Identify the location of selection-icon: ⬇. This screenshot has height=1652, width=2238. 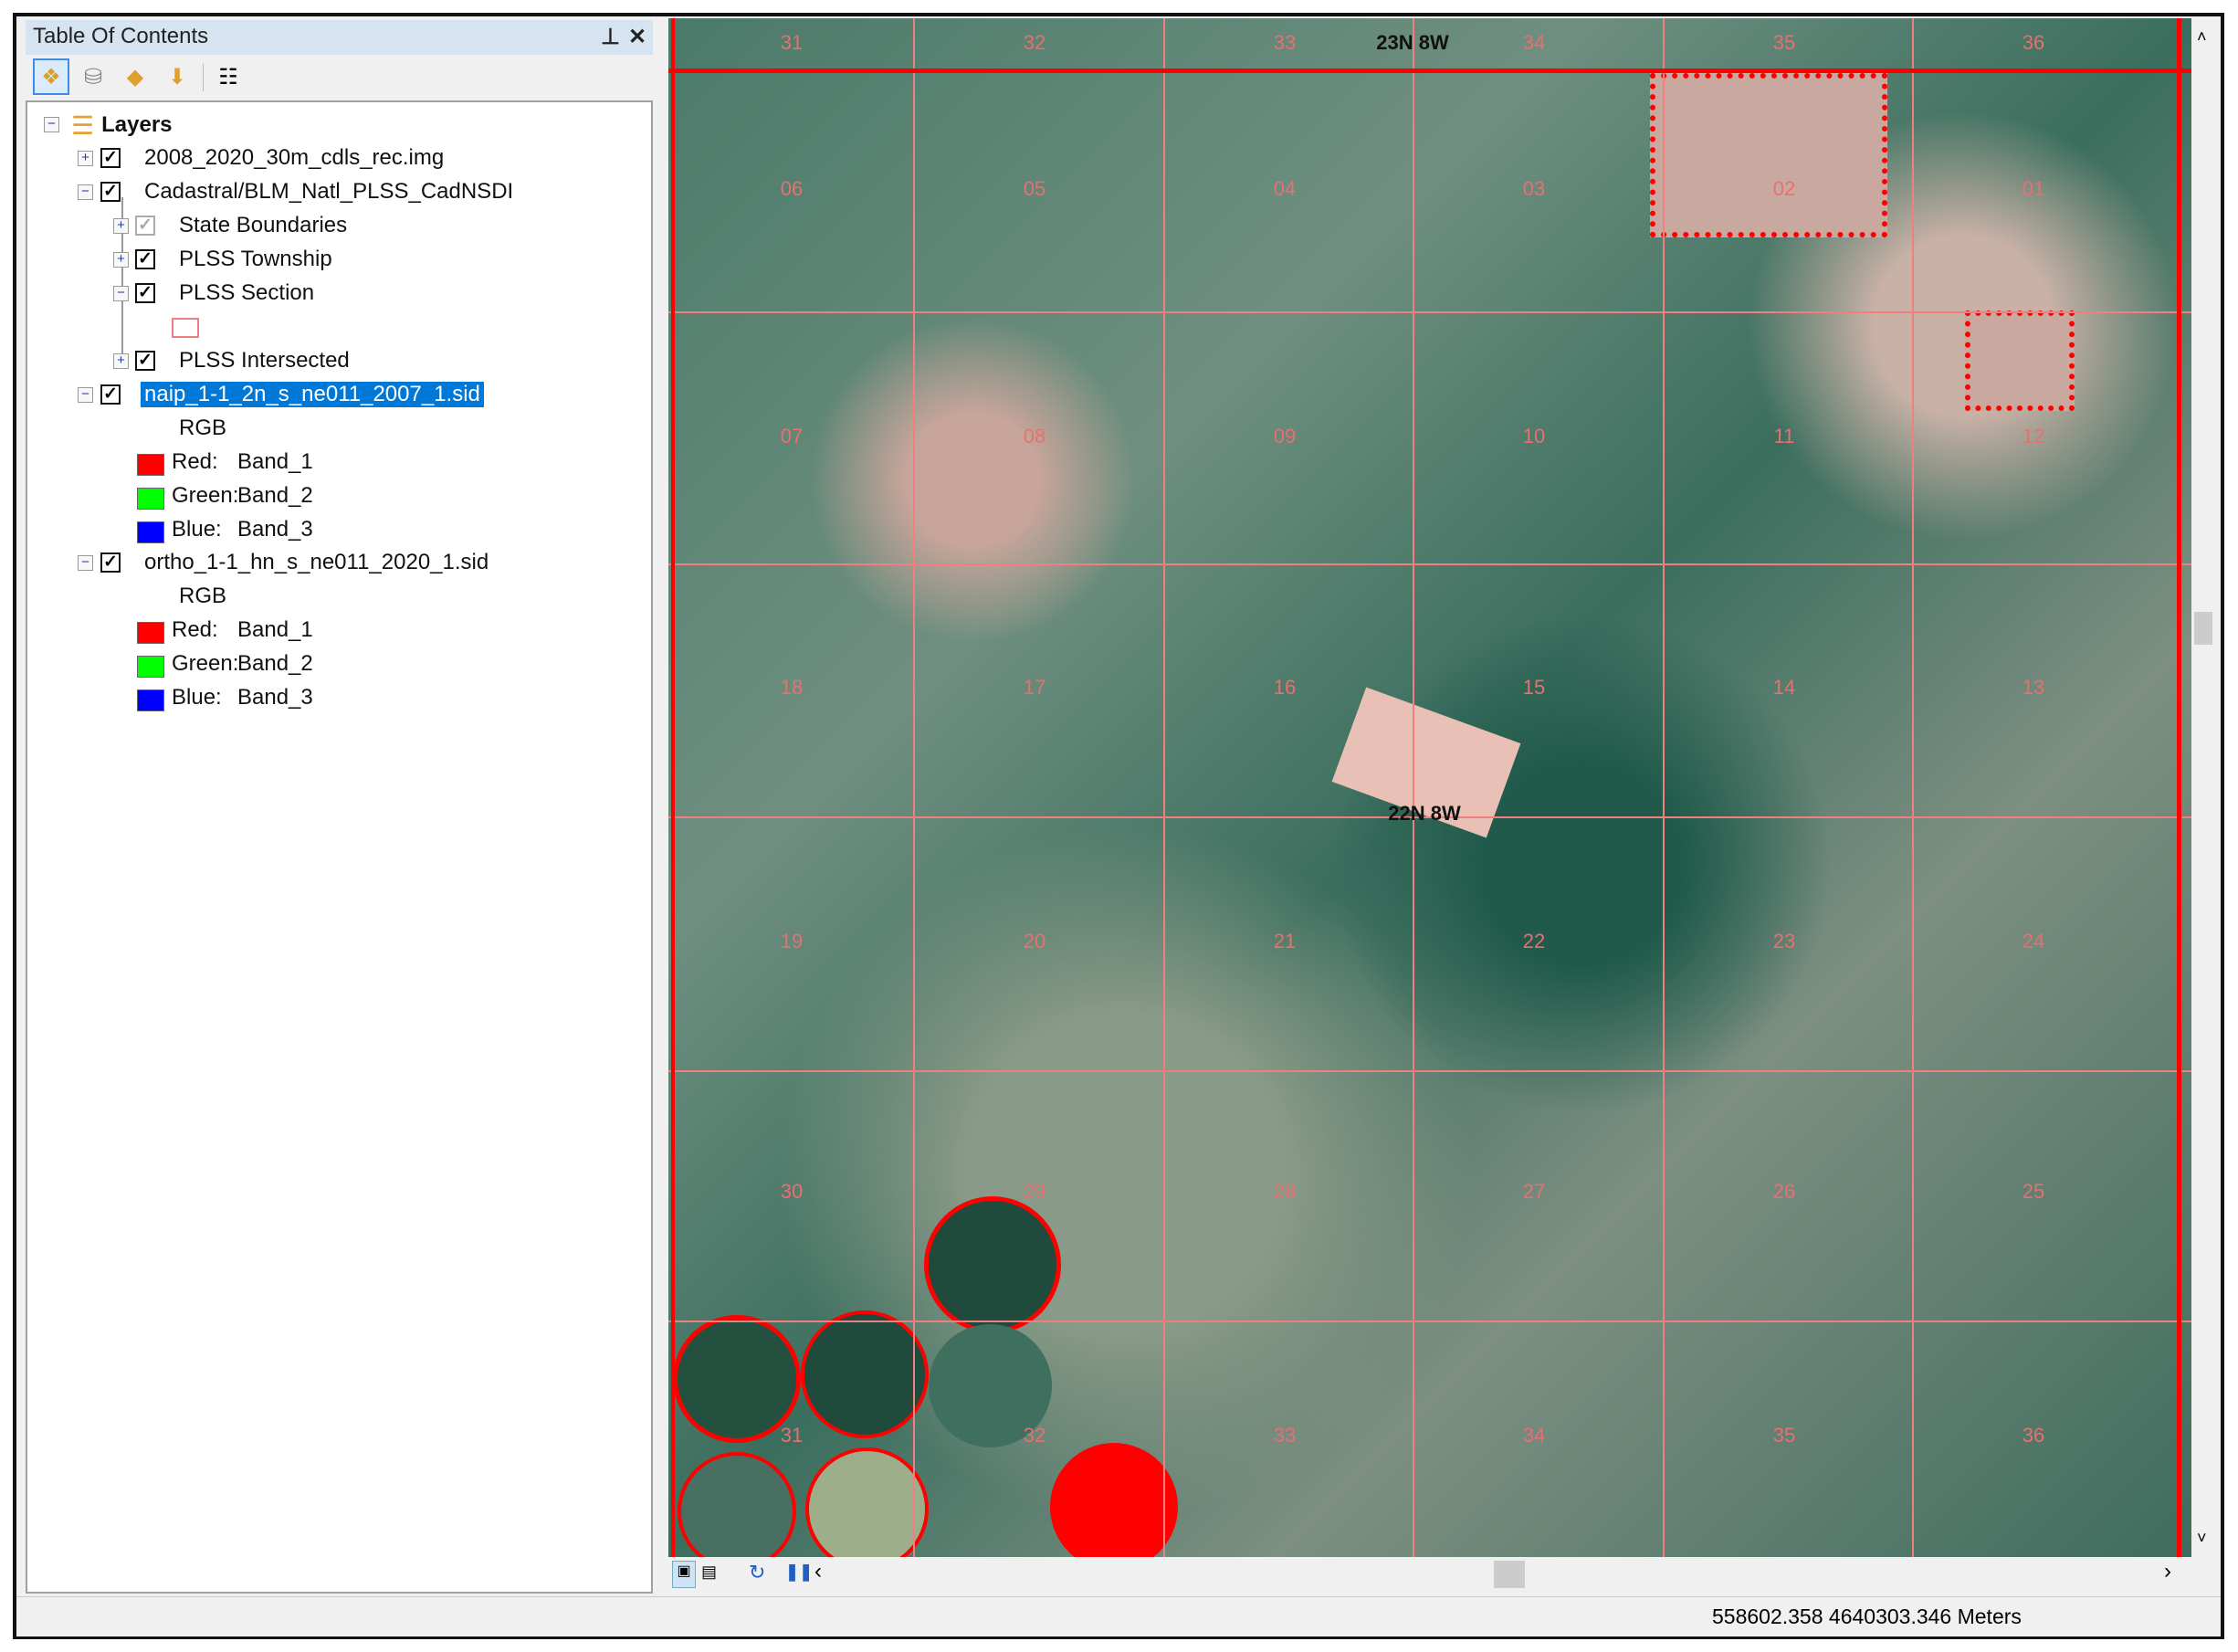
(177, 76).